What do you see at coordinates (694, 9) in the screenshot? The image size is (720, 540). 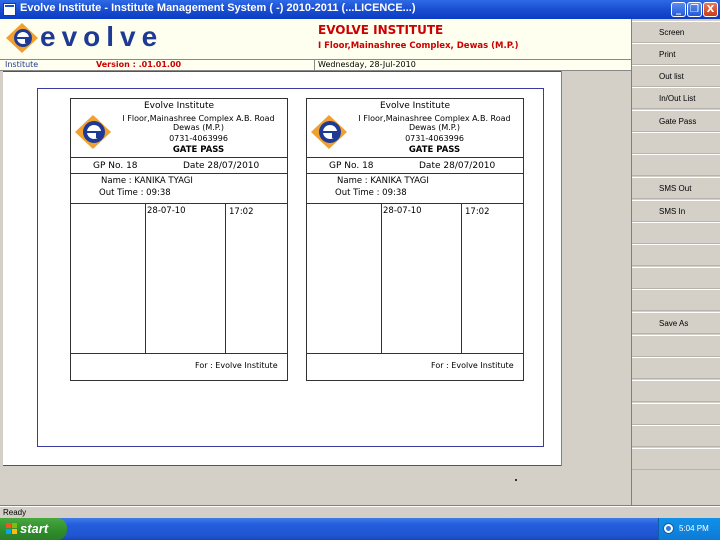 I see `restore-button: ❐` at bounding box center [694, 9].